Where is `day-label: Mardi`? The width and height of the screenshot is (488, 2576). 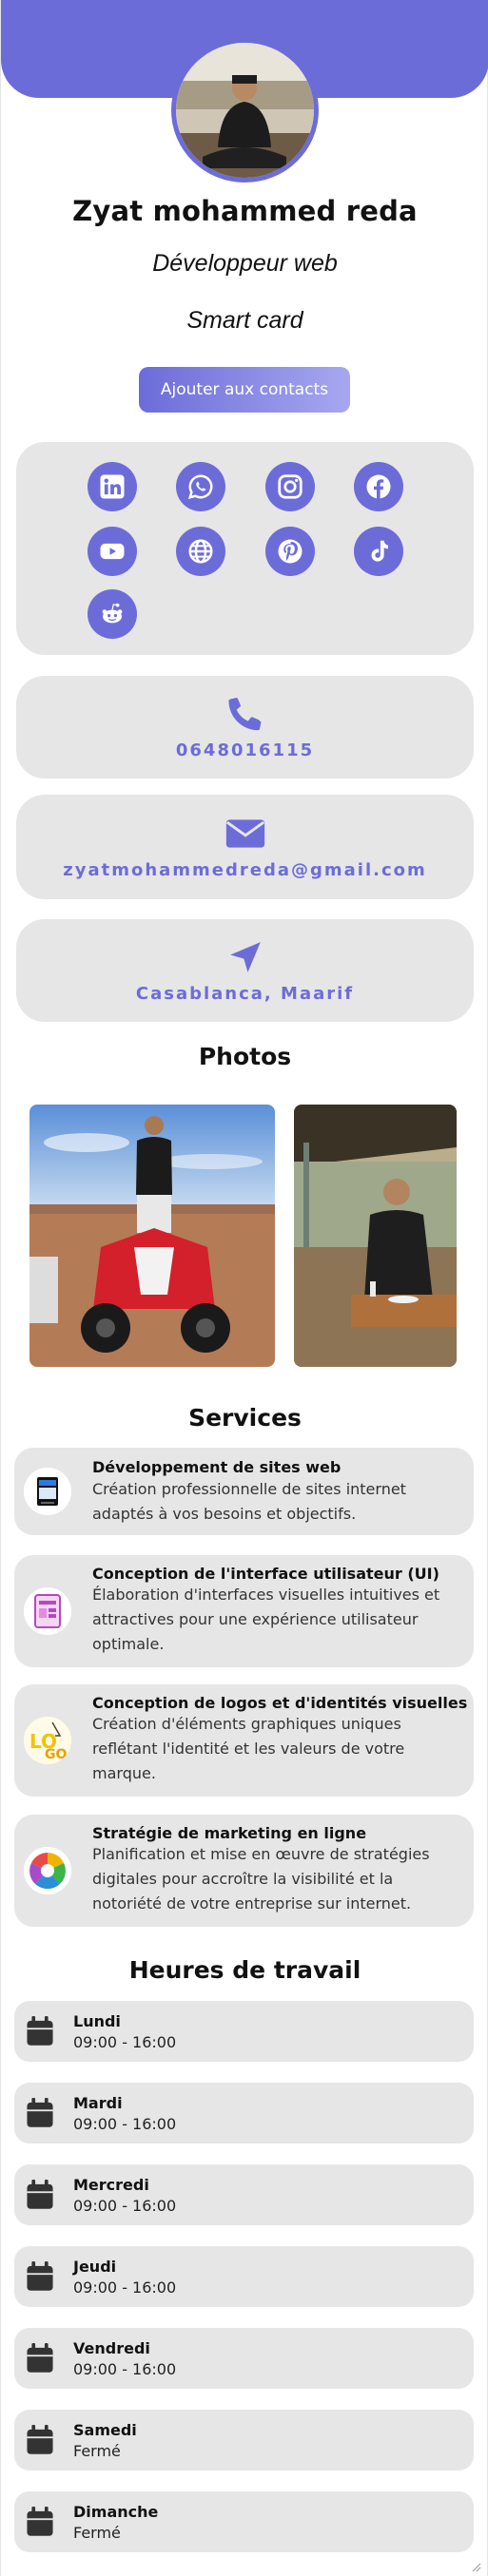
day-label: Mardi is located at coordinates (98, 2103).